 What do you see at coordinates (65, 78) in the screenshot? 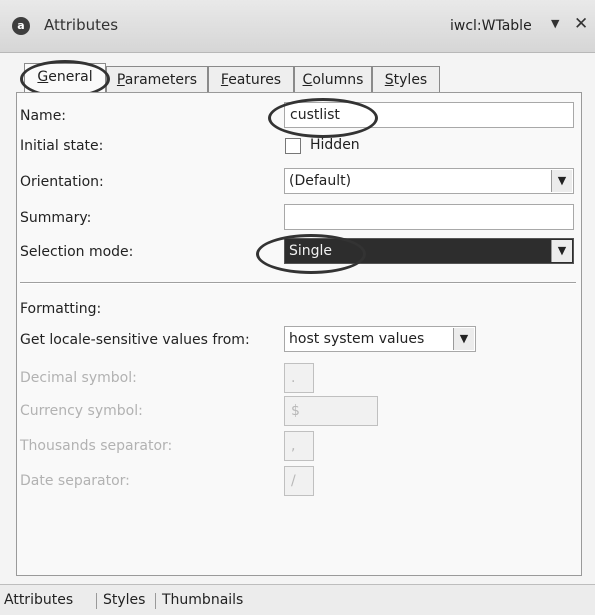
I see `tab-general: General` at bounding box center [65, 78].